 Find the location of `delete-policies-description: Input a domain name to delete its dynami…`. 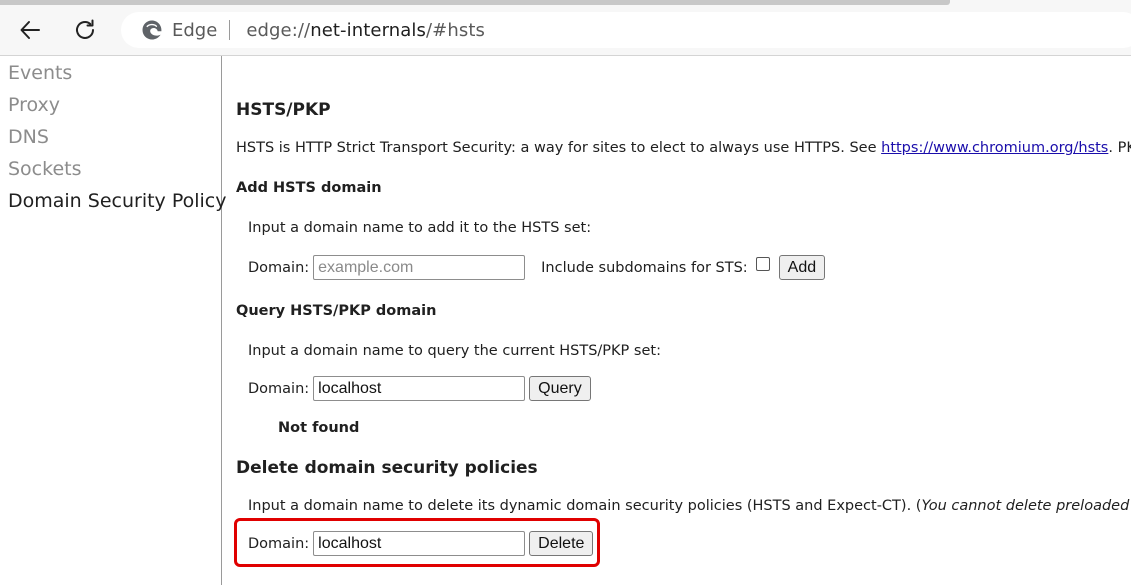

delete-policies-description: Input a domain name to delete its dynami… is located at coordinates (689, 506).